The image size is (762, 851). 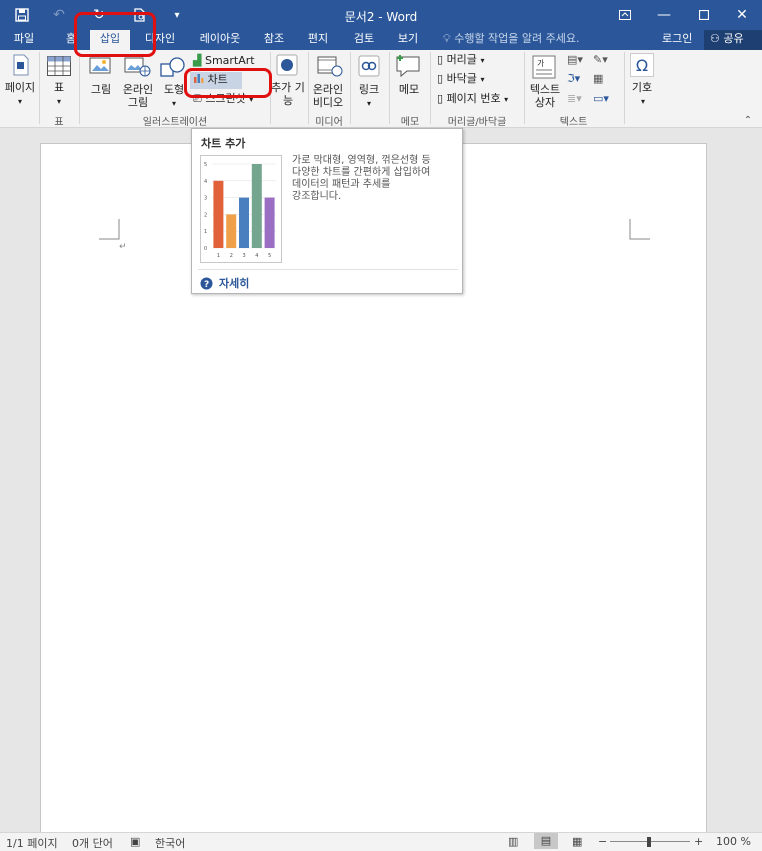 What do you see at coordinates (361, 172) in the screenshot?
I see `tooltip-description-line: 다양한 차트를 간편하게 삽입하여` at bounding box center [361, 172].